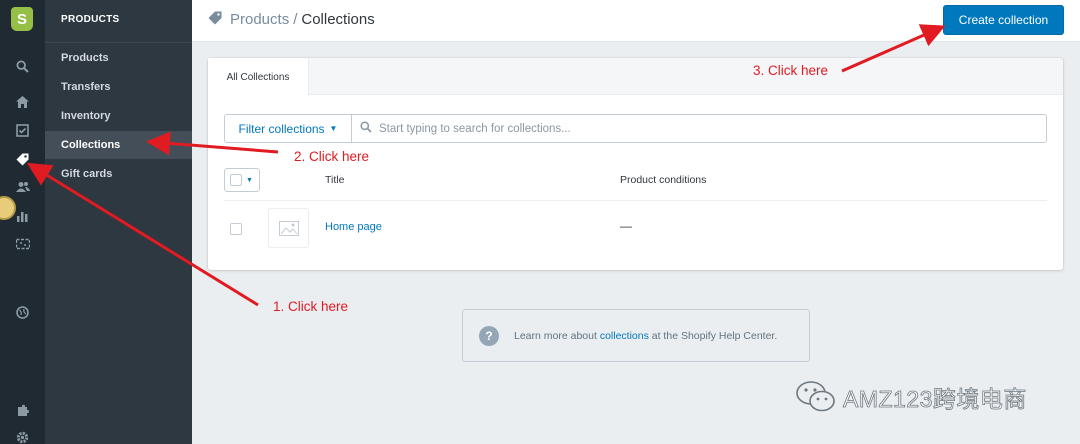 The height and width of the screenshot is (444, 1080). What do you see at coordinates (816, 397) in the screenshot?
I see `wechat-icon` at bounding box center [816, 397].